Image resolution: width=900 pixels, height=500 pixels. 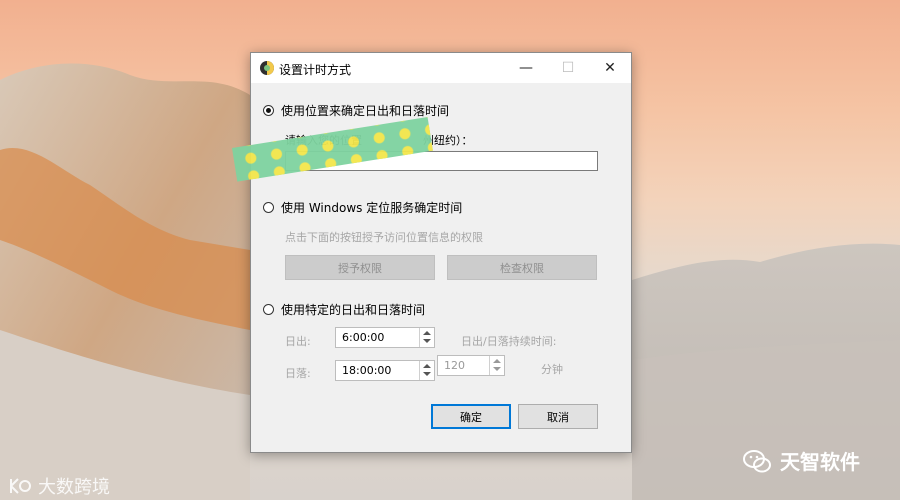 What do you see at coordinates (360, 267) in the screenshot?
I see `grant-permission-button: 授予权限` at bounding box center [360, 267].